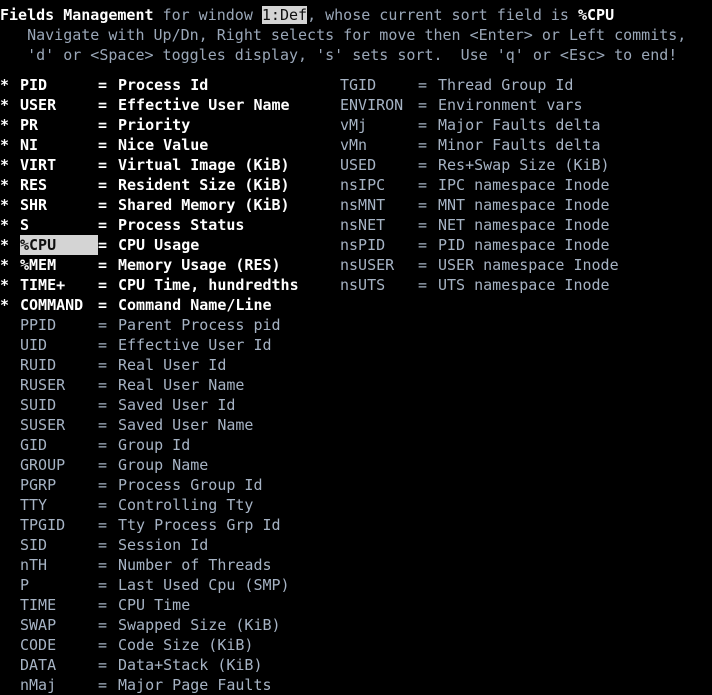 The image size is (712, 695). I want to click on field-name: NI, so click(59, 145).